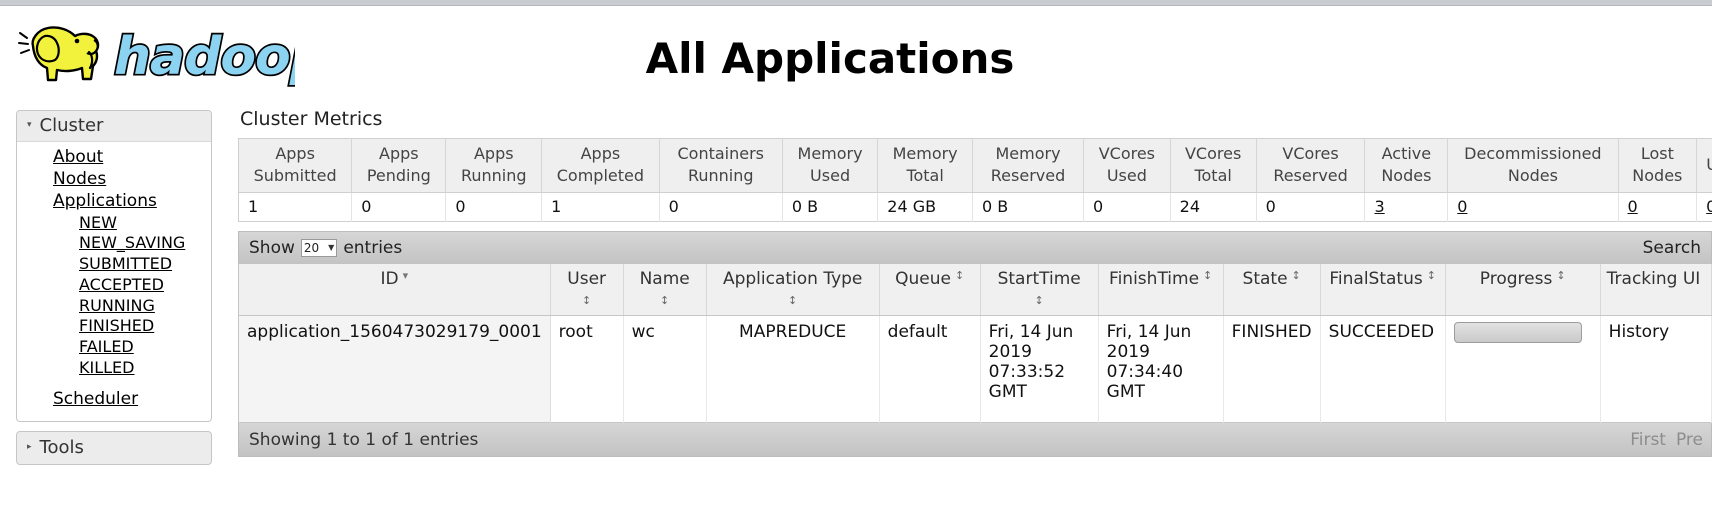  I want to click on col-header-application-type: Application Type, so click(793, 290).